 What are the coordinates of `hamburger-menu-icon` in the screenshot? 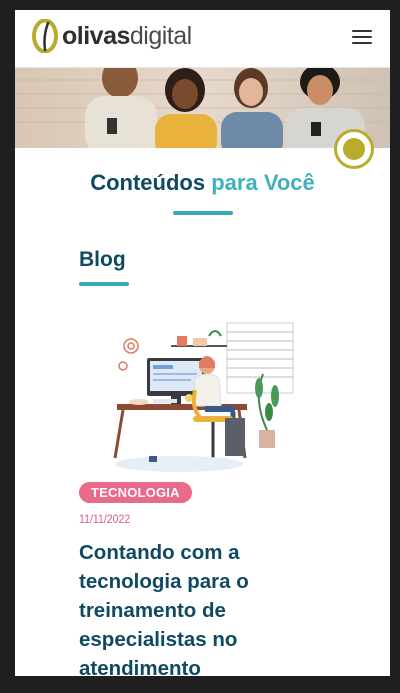 It's located at (362, 38).